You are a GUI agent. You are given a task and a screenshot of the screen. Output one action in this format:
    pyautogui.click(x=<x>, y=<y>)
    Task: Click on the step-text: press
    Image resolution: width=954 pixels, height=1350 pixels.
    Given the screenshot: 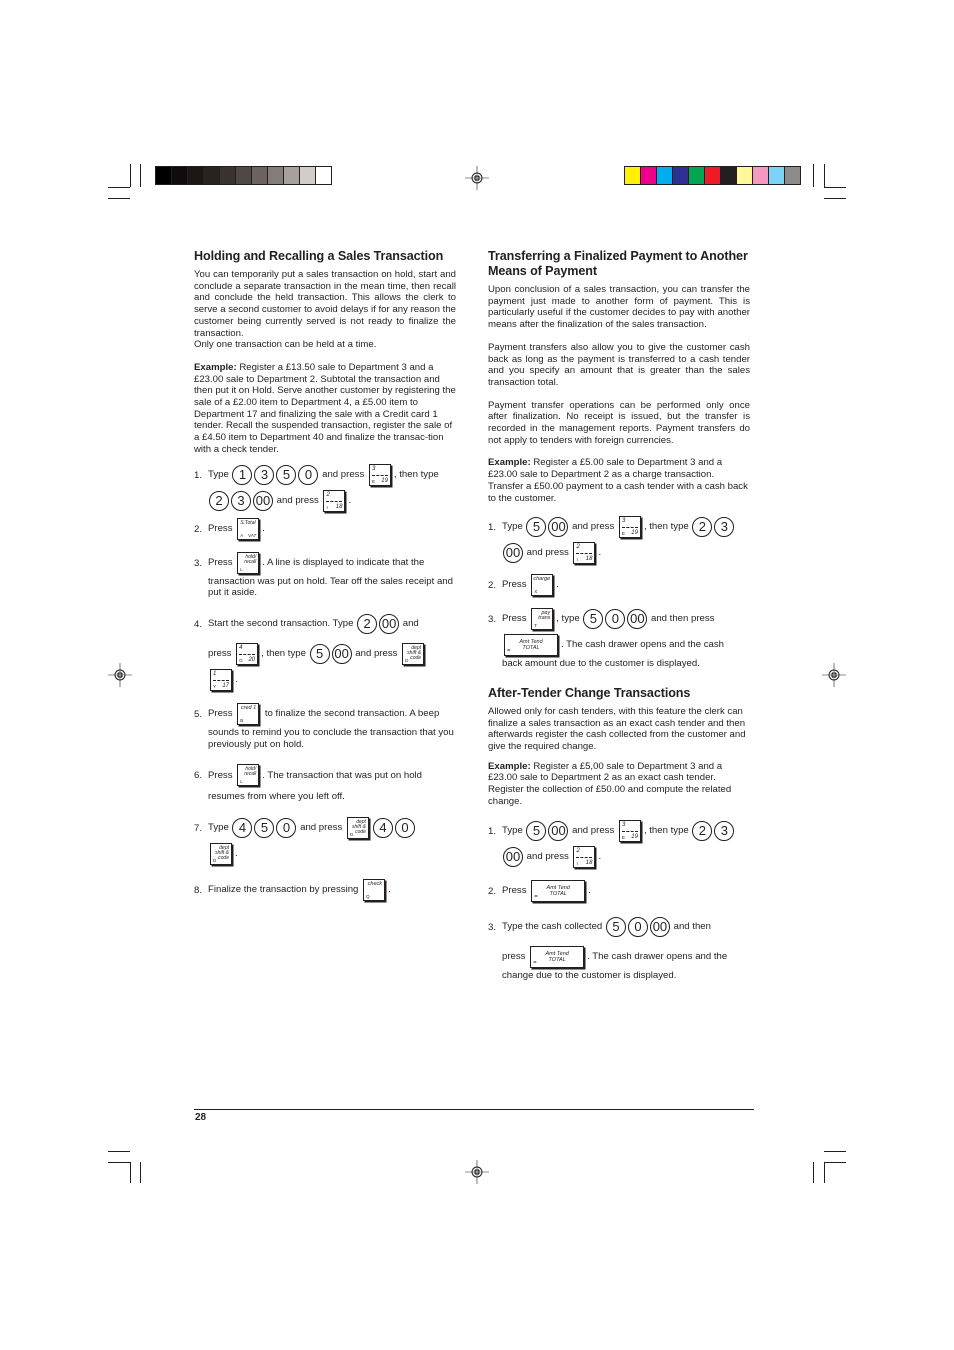 What is the action you would take?
    pyautogui.click(x=221, y=654)
    